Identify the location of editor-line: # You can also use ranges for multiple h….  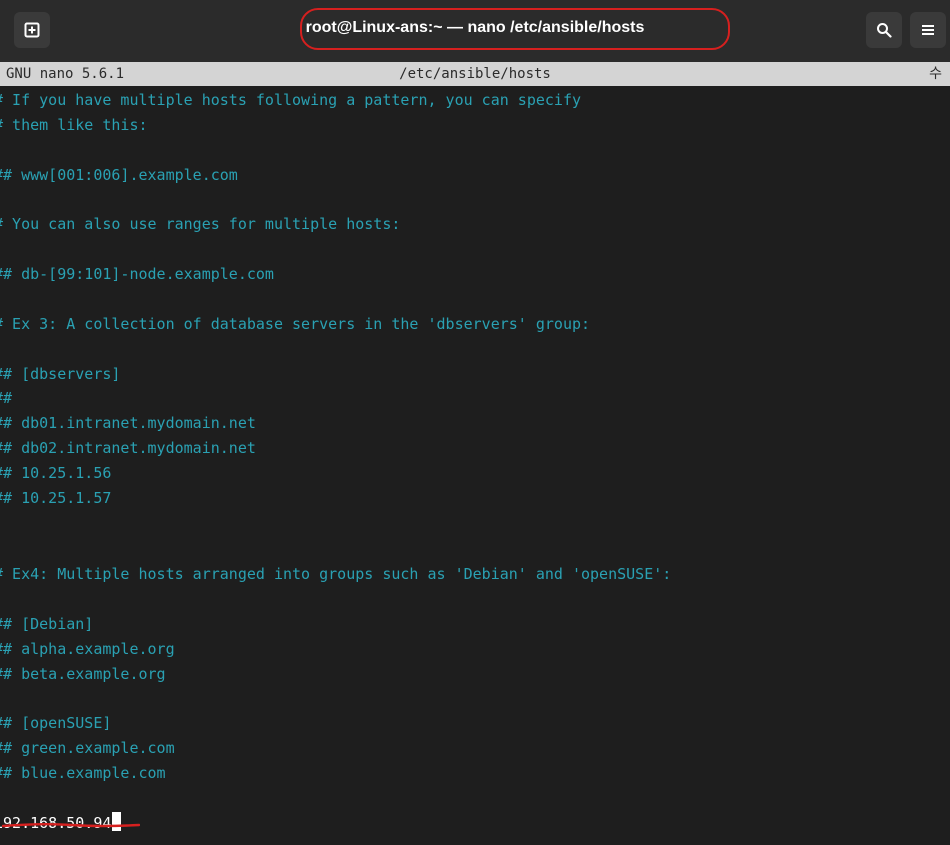
(200, 224).